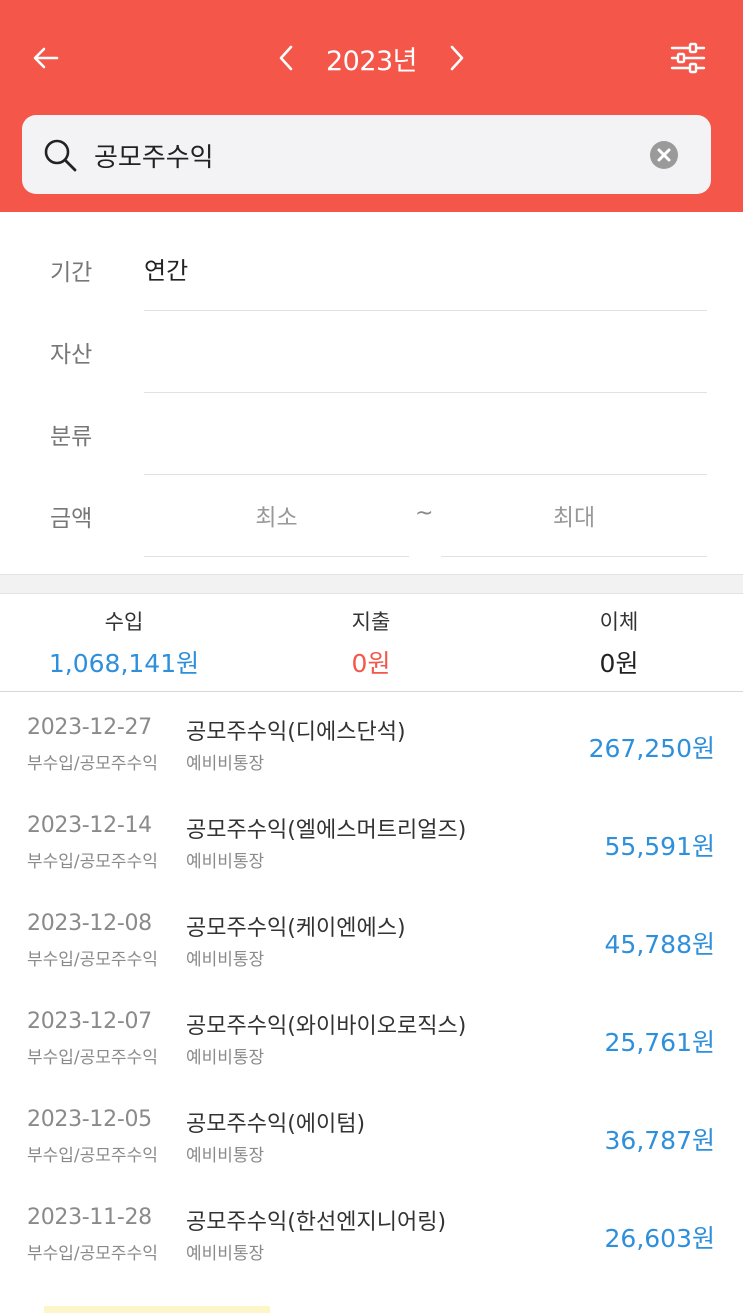 This screenshot has width=743, height=1313. I want to click on next-year-button, so click(457, 58).